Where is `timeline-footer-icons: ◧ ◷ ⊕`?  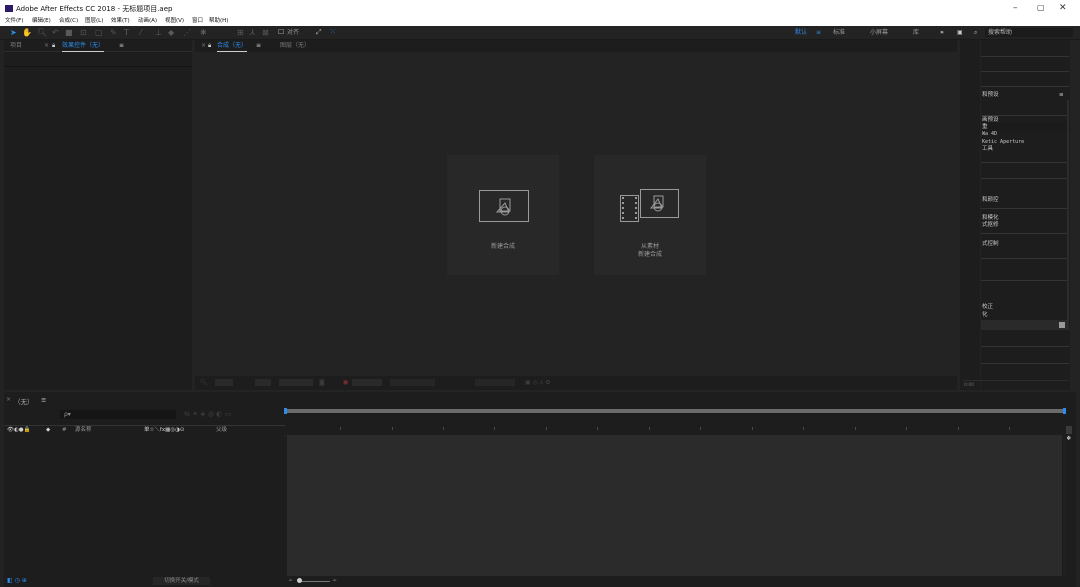
timeline-footer-icons: ◧ ◷ ⊕ is located at coordinates (17, 580).